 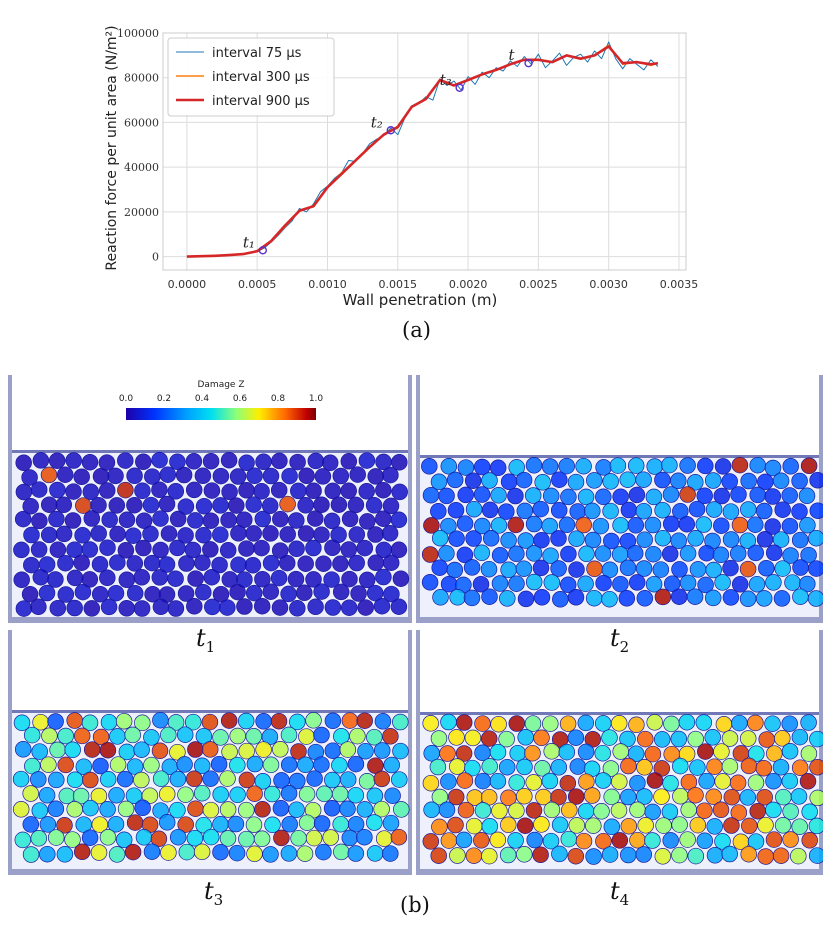 What do you see at coordinates (141, 122) in the screenshot?
I see `y-tick-label: 60000` at bounding box center [141, 122].